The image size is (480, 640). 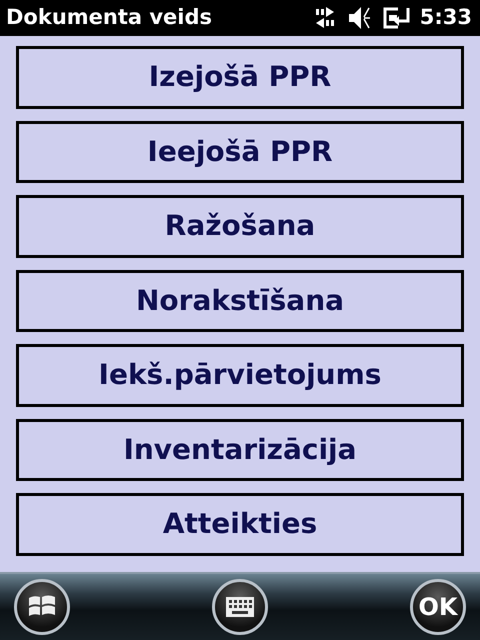 I want to click on menu-button: Atteikties, so click(x=240, y=524).